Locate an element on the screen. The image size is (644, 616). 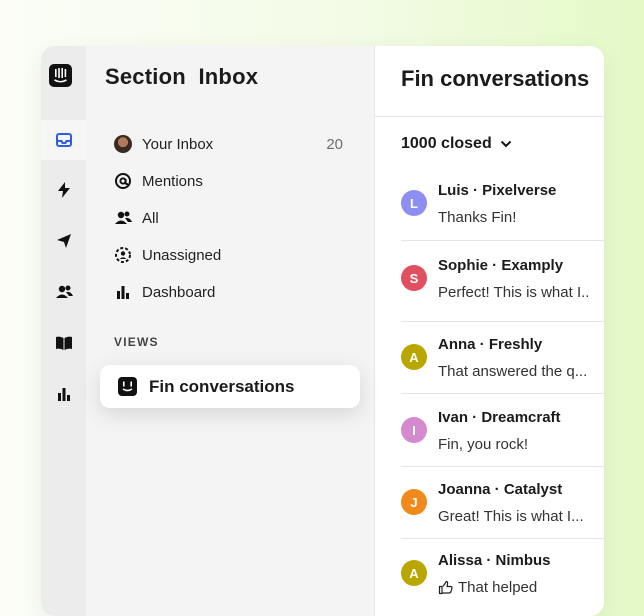
user-avatar-icon is located at coordinates (123, 144).